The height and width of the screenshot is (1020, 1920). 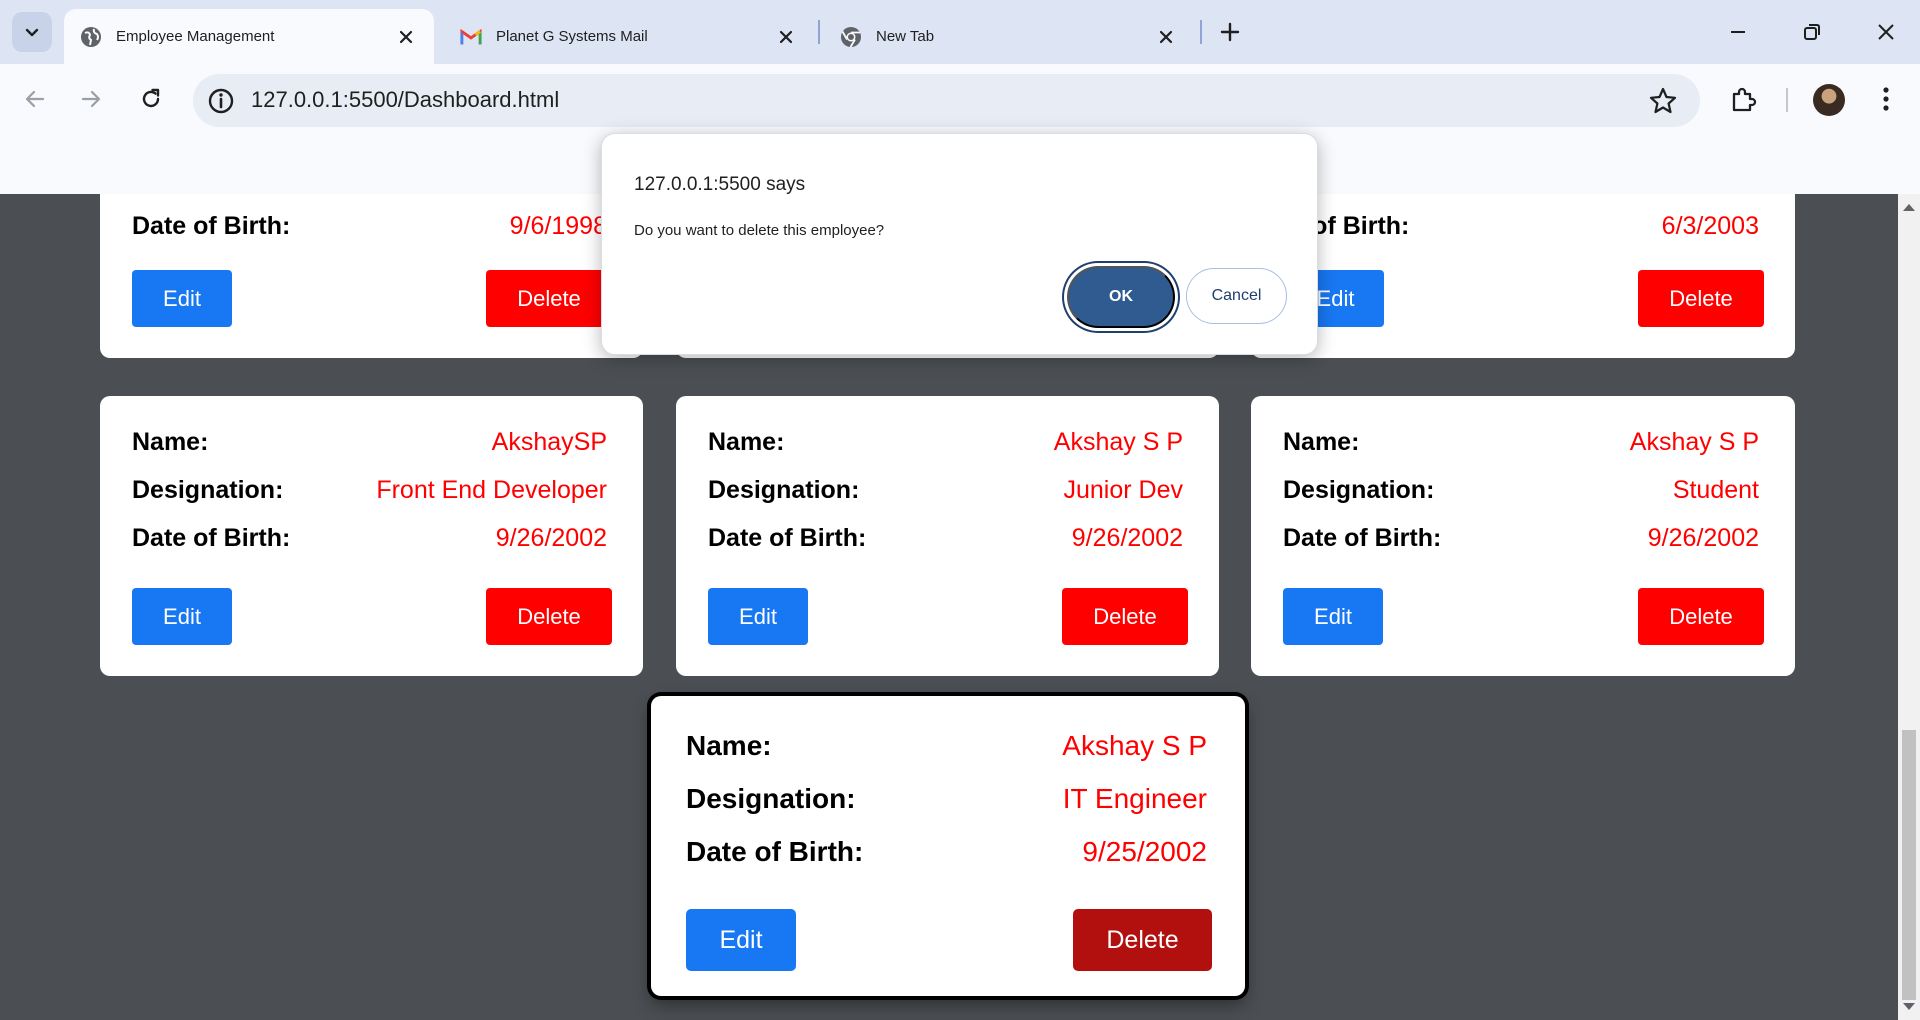 I want to click on kebab-menu-icon, so click(x=1886, y=99).